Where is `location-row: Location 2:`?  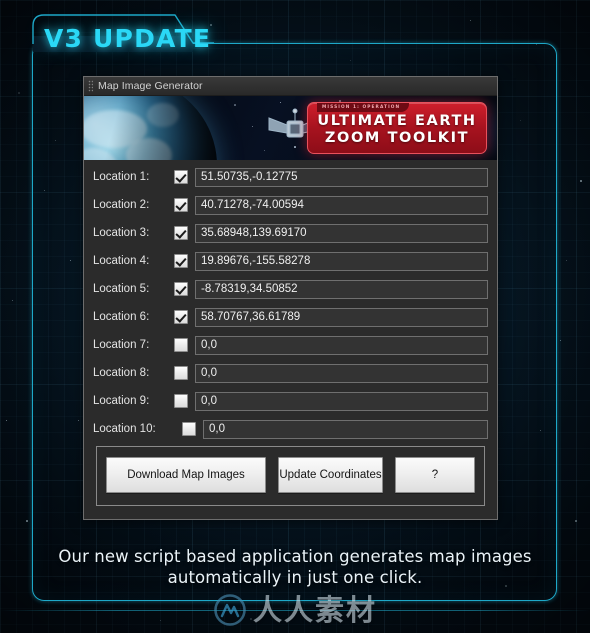 location-row: Location 2: is located at coordinates (290, 205).